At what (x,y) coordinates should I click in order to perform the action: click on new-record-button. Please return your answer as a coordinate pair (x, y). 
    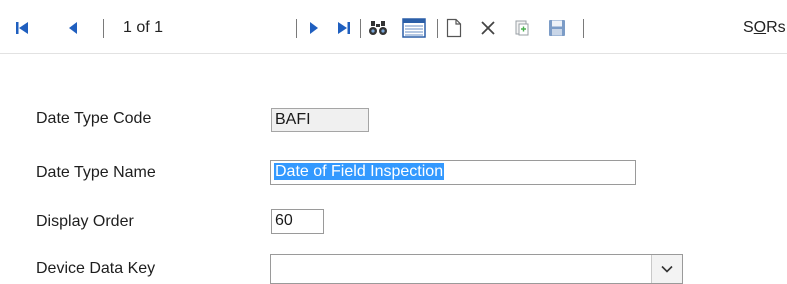
    Looking at the image, I should click on (454, 28).